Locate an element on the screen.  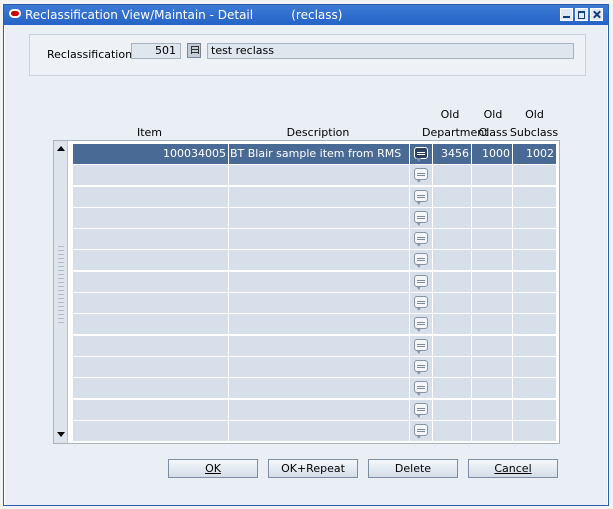
maximize-button is located at coordinates (581, 14).